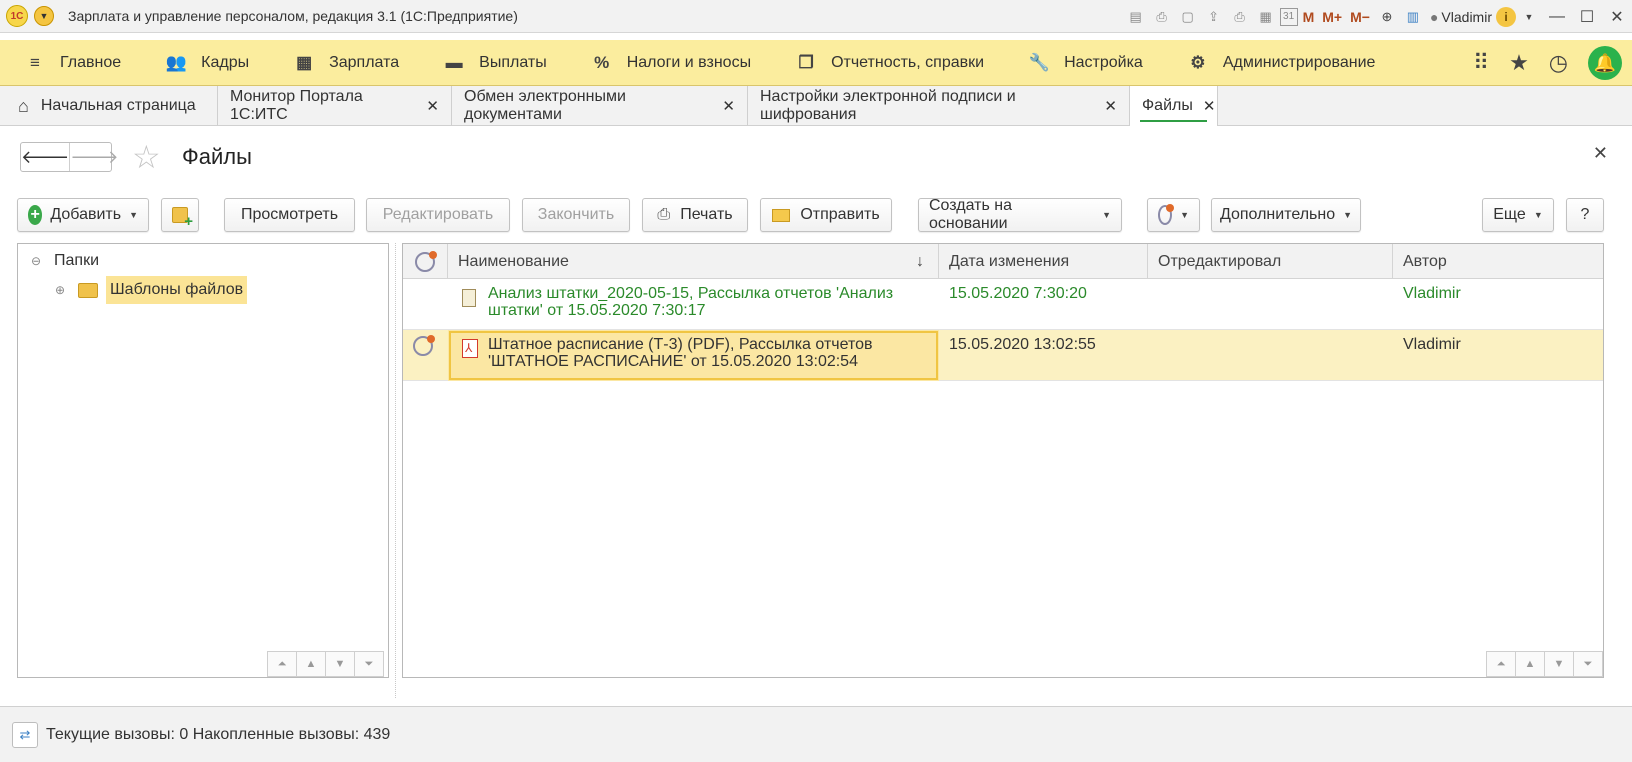 Image resolution: width=1632 pixels, height=762 pixels. I want to click on close-form-icon: ✕, so click(1600, 153).